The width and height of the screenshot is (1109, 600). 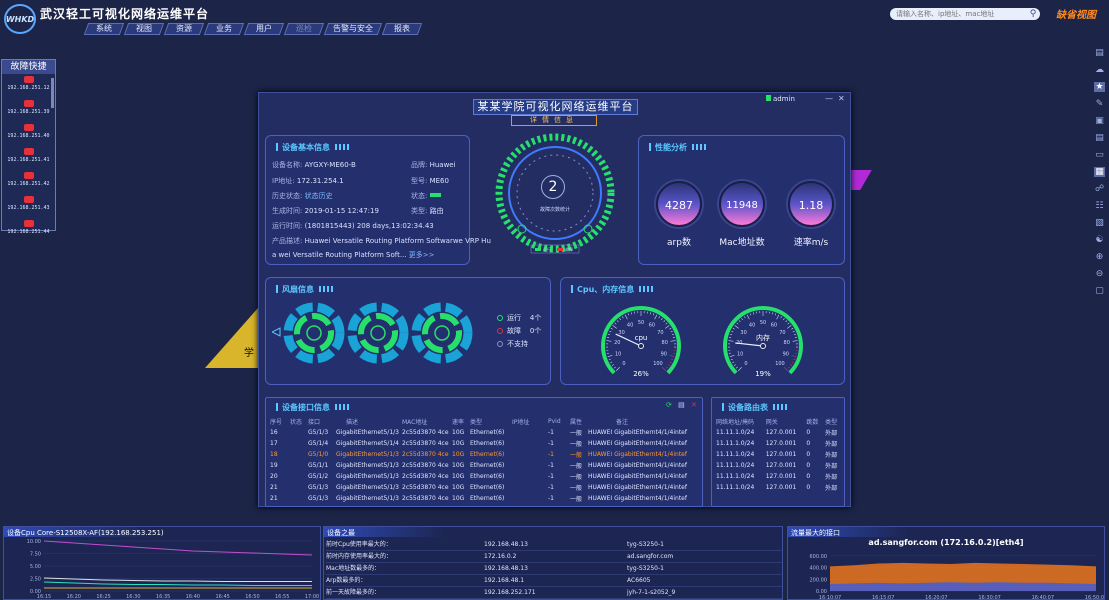 What do you see at coordinates (528, 421) in the screenshot?
I see `column-header: IP地址` at bounding box center [528, 421].